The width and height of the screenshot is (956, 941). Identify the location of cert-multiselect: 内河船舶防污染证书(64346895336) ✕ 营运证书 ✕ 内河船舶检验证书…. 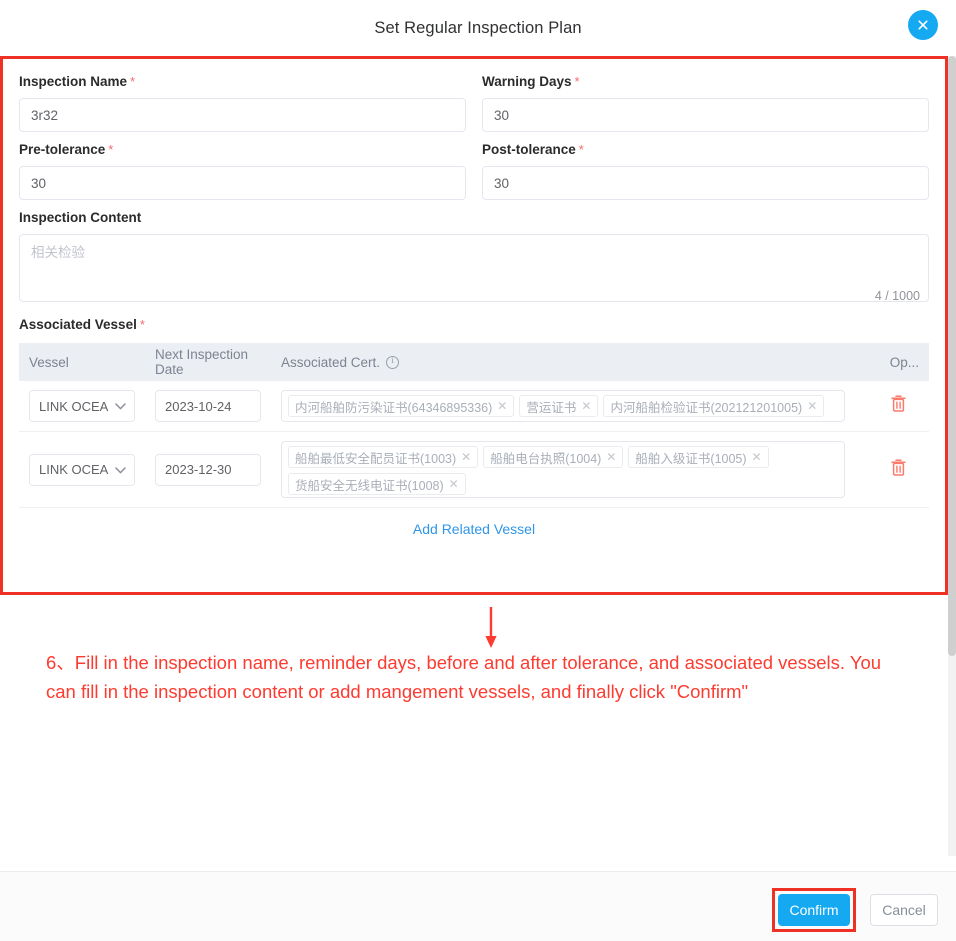
(563, 406).